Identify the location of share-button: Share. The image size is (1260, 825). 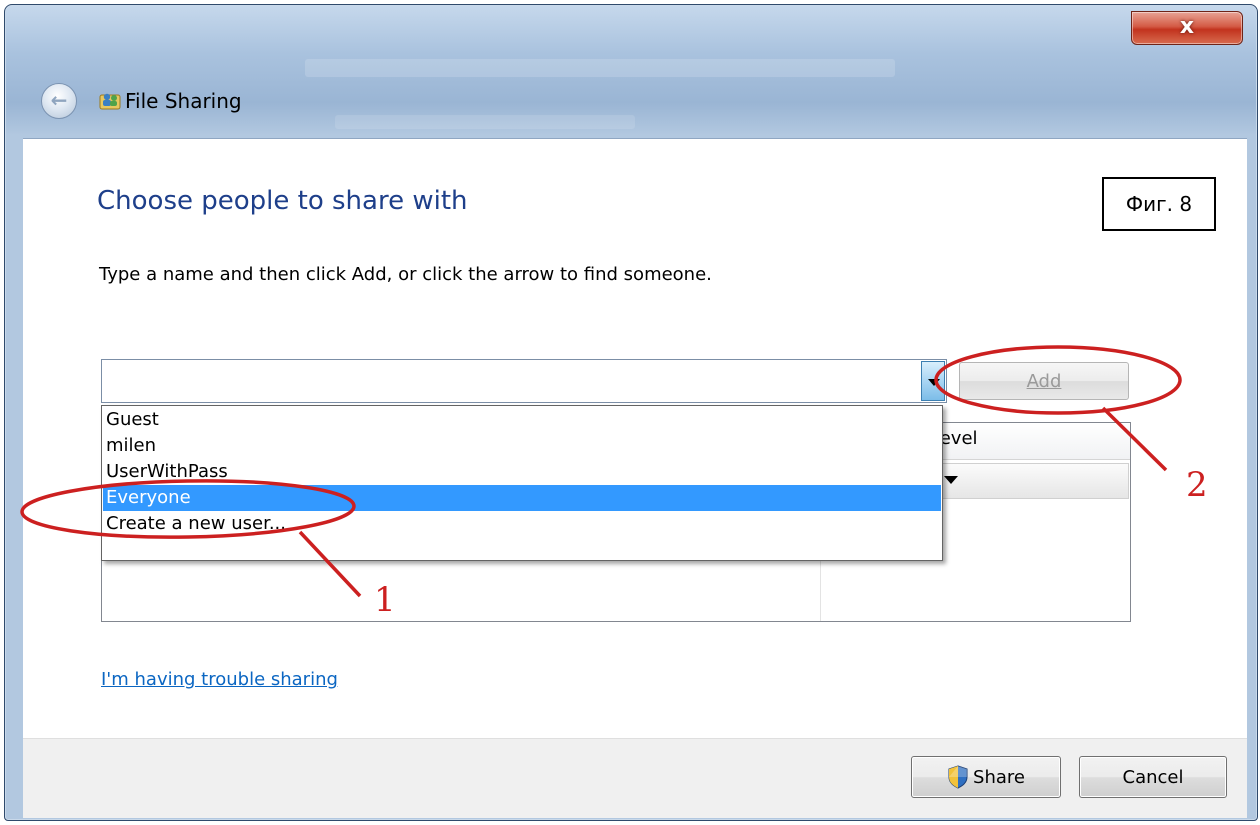
(986, 777).